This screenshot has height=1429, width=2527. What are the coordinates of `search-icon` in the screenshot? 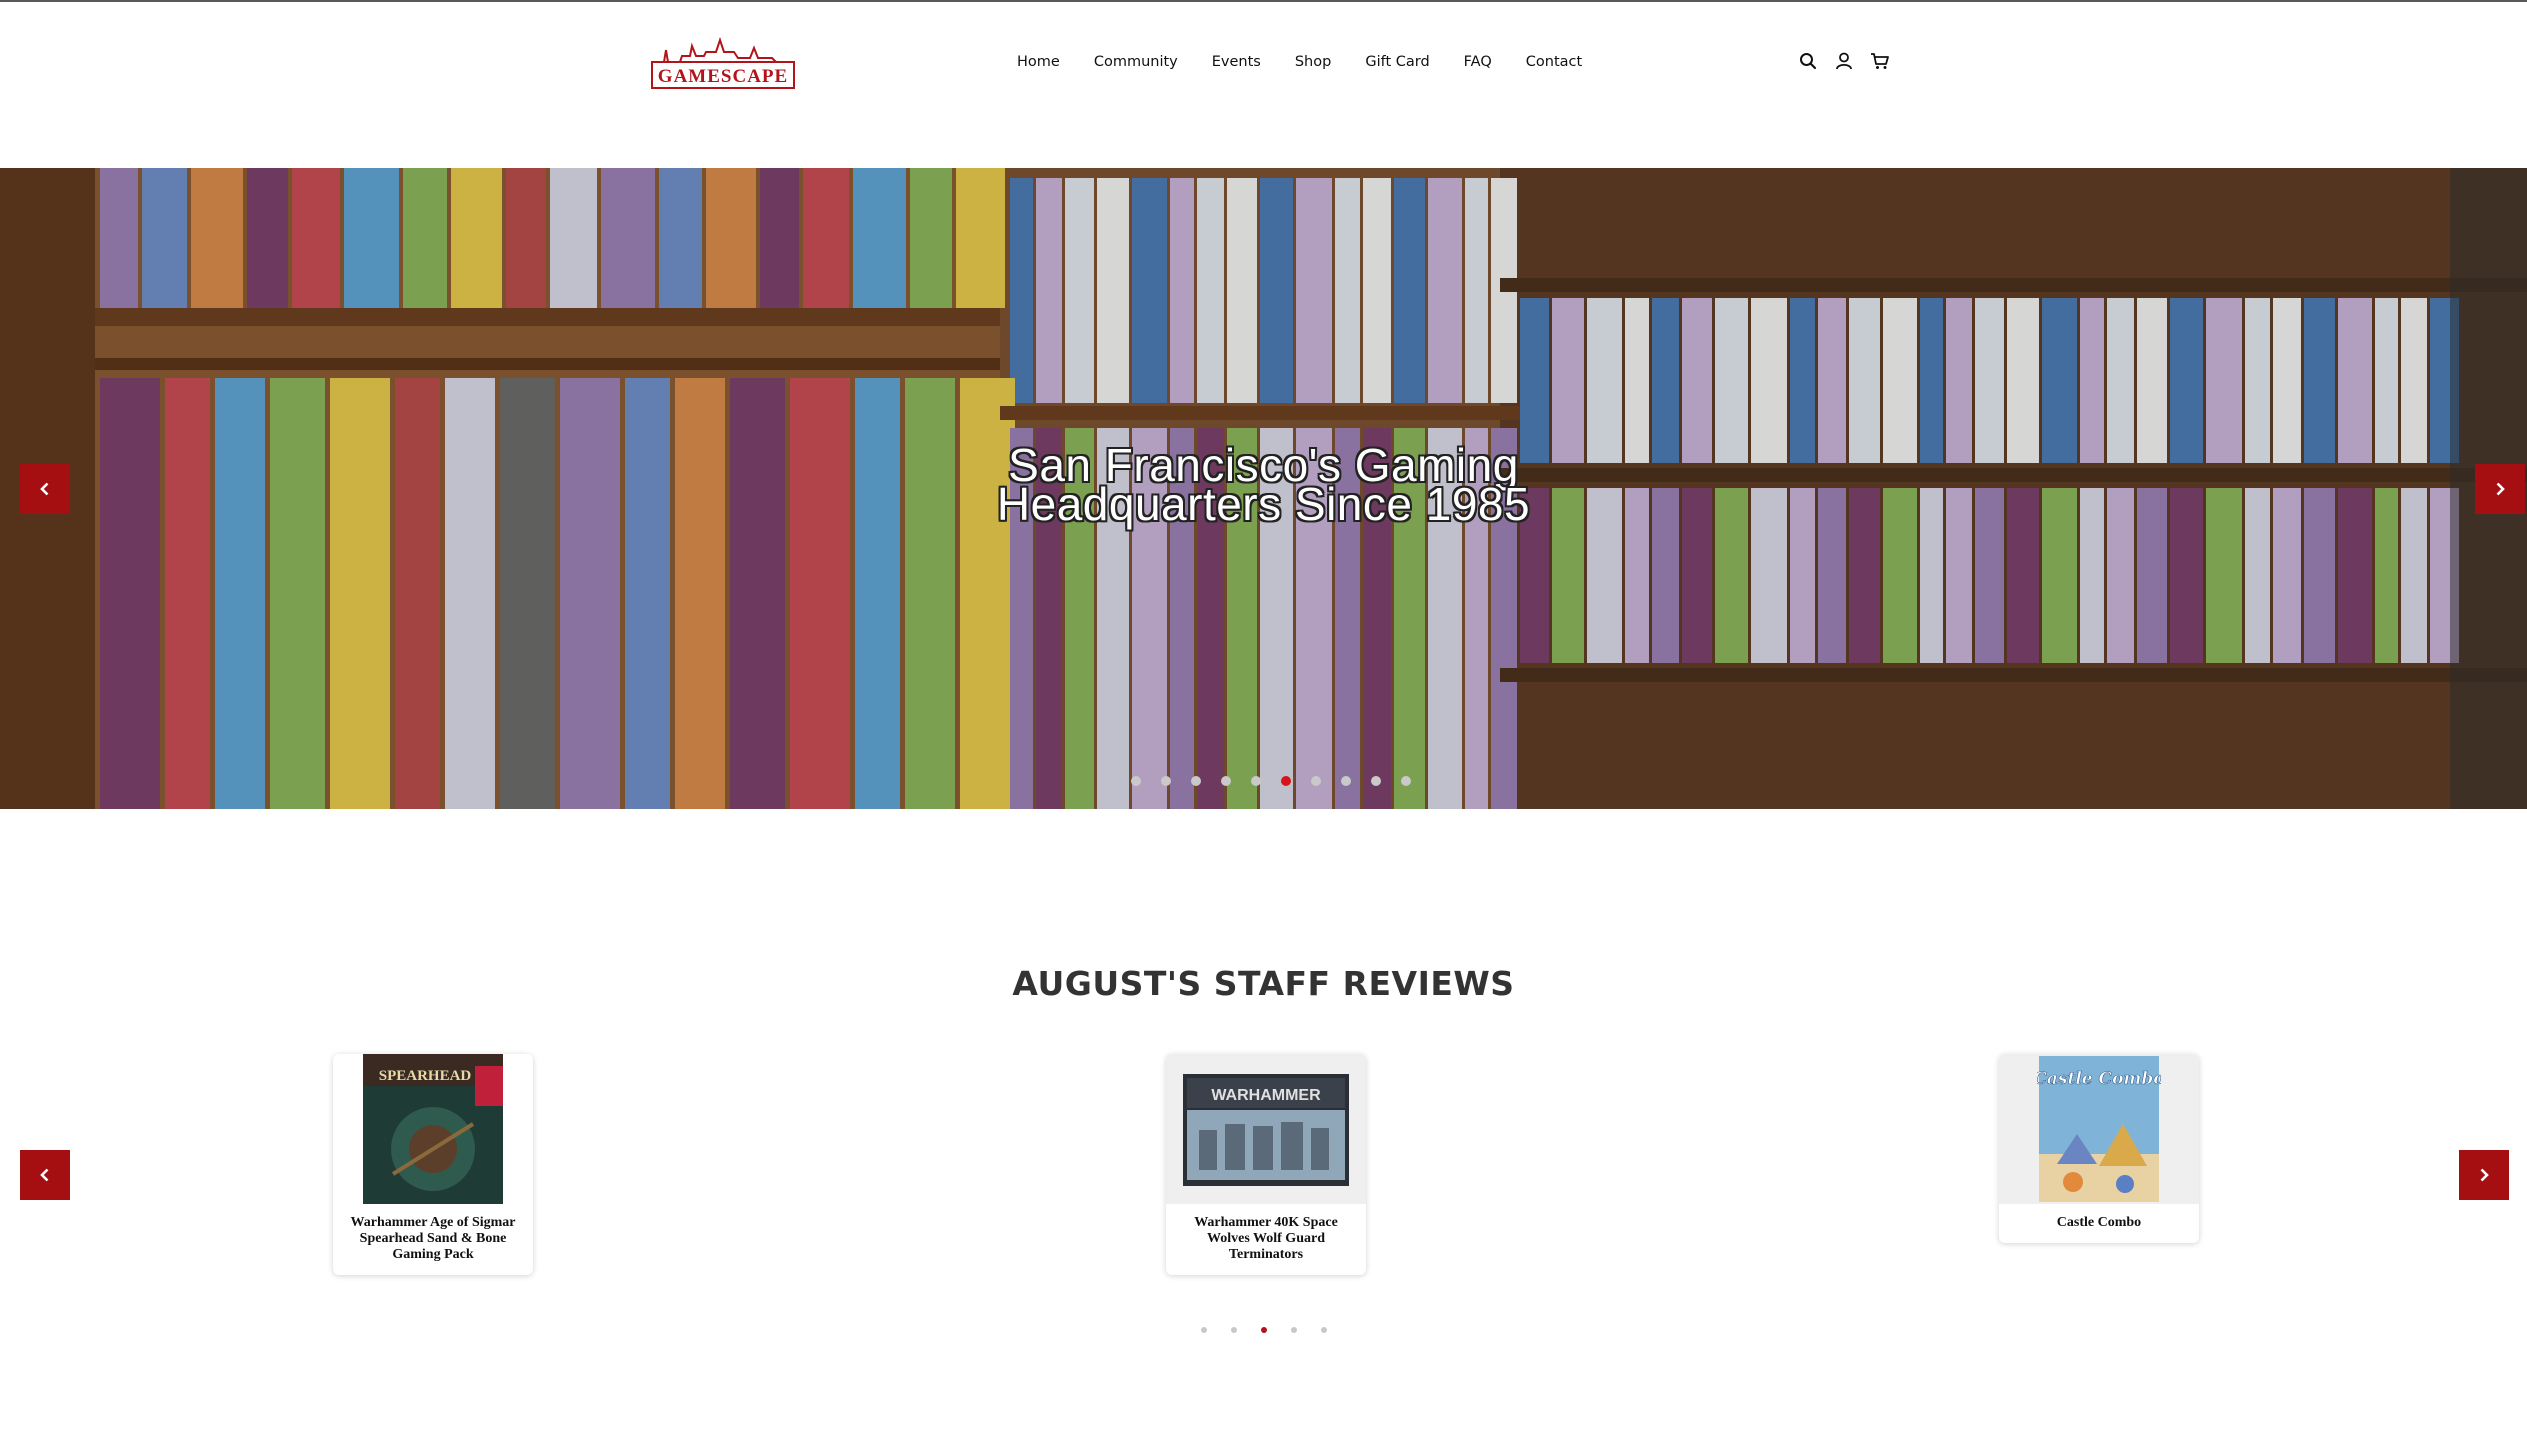 It's located at (1808, 61).